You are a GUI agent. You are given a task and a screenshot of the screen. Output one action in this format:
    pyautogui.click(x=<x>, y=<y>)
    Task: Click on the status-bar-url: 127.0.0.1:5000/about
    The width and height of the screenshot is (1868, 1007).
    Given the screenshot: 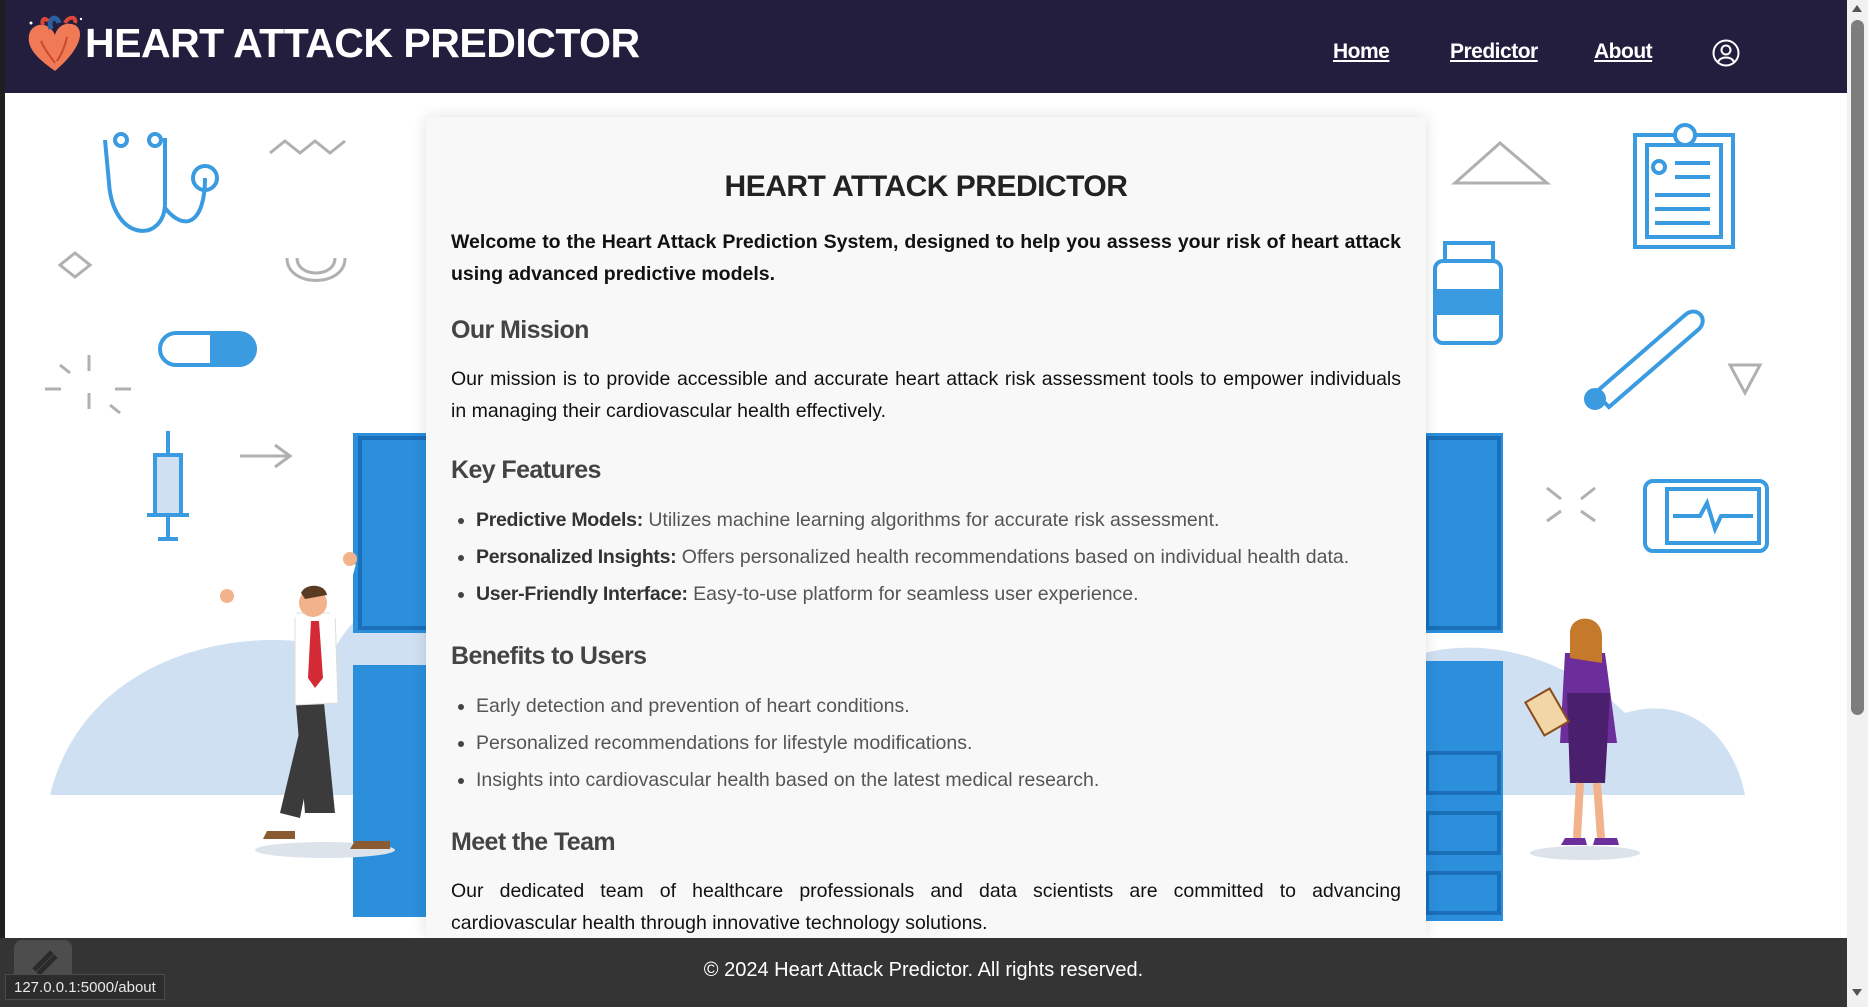 What is the action you would take?
    pyautogui.click(x=85, y=987)
    